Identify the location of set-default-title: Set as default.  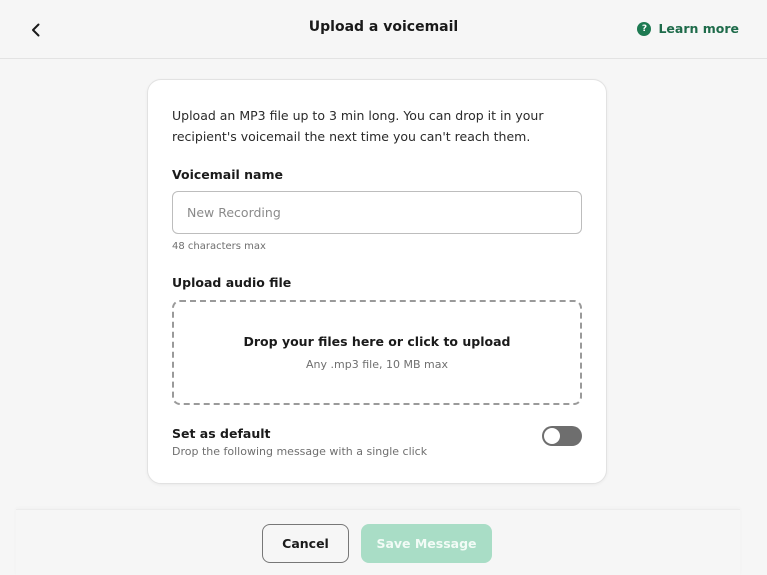
(221, 433).